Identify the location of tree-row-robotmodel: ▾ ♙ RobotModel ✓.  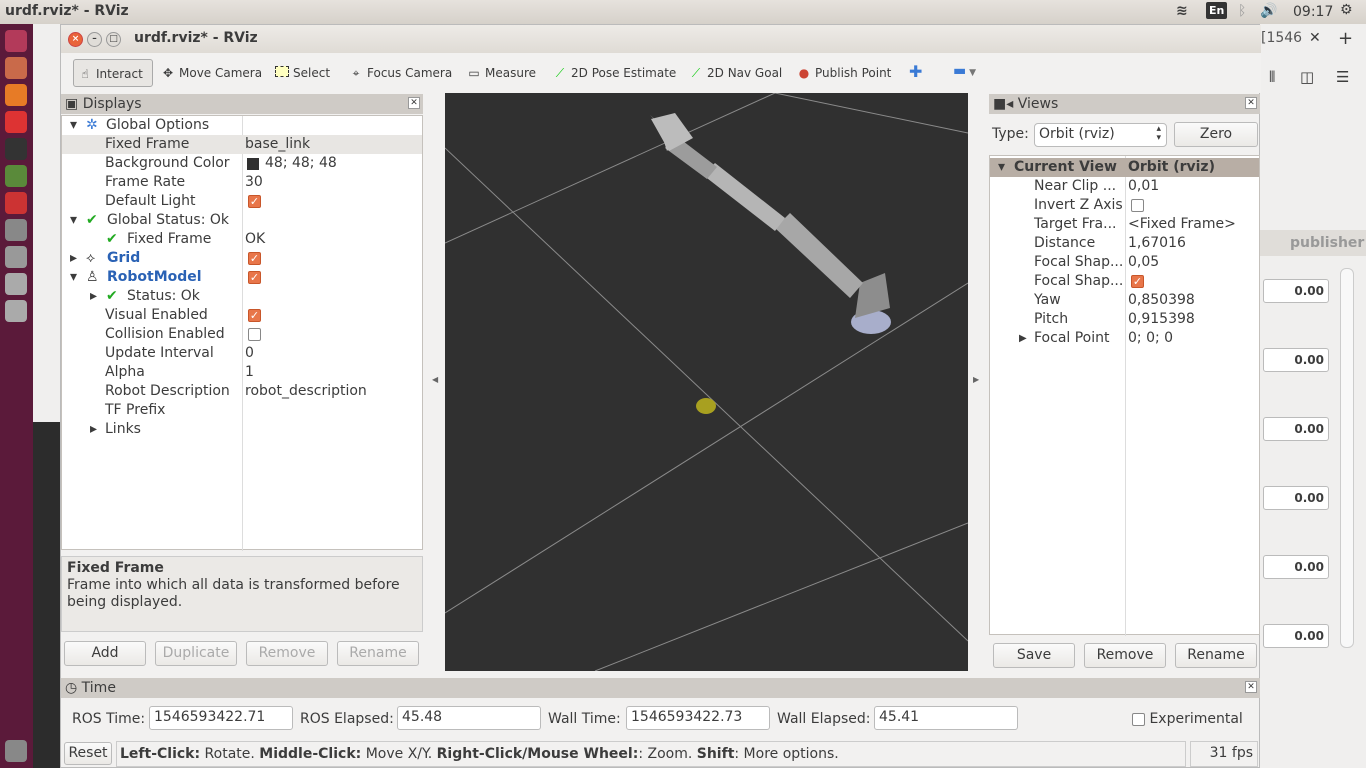
(242, 277).